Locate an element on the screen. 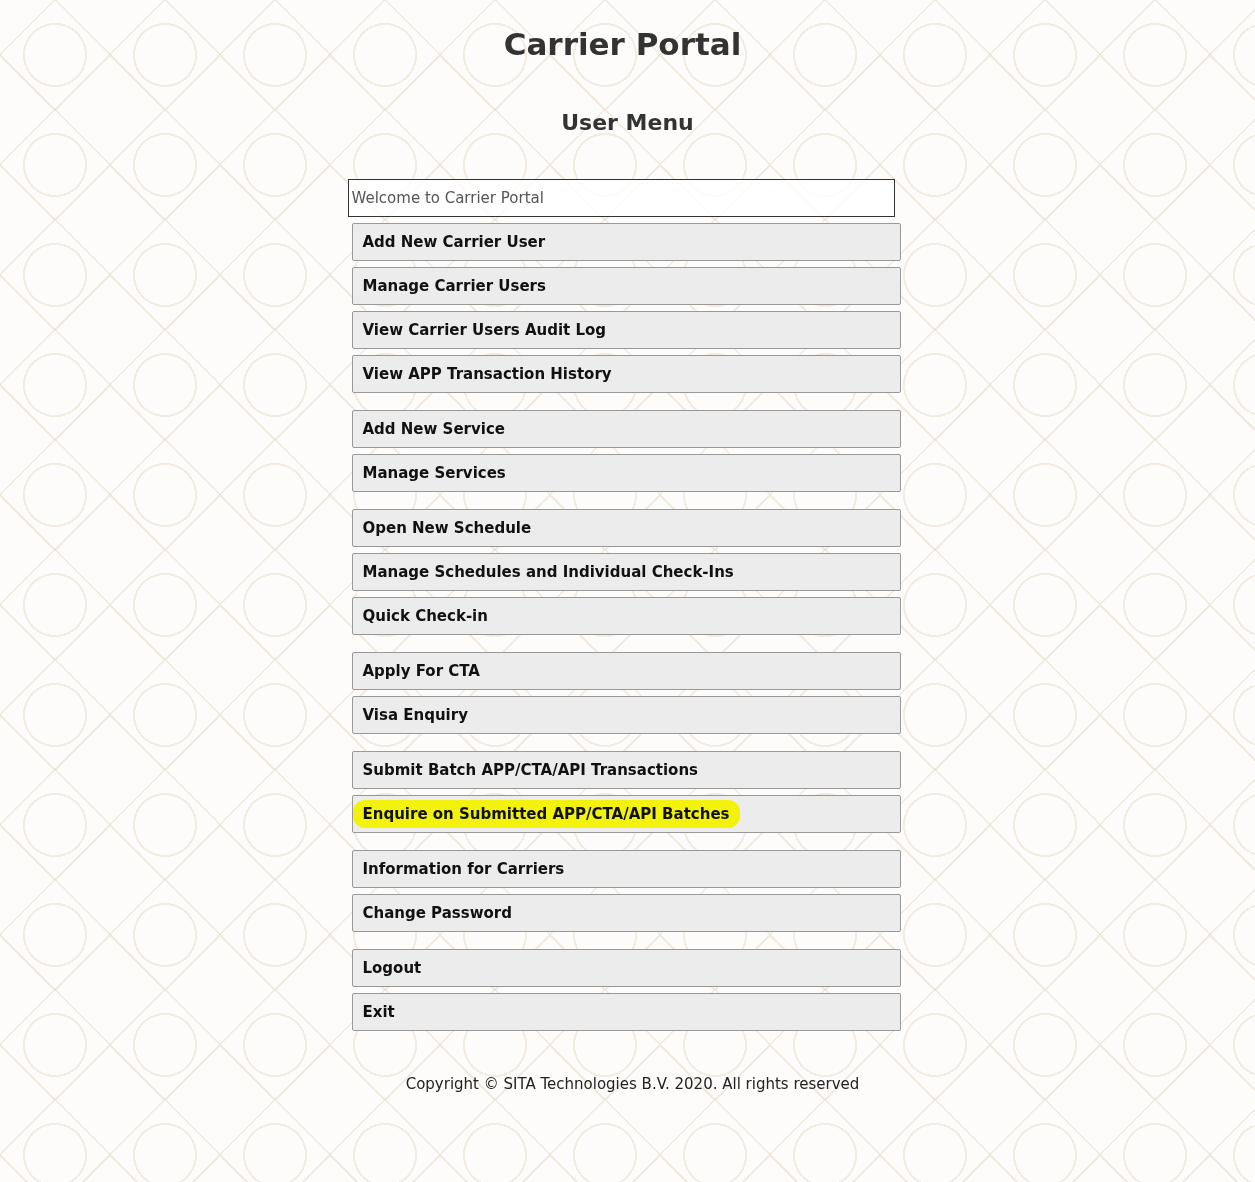 This screenshot has width=1255, height=1182. page-title: Carrier Portal is located at coordinates (622, 44).